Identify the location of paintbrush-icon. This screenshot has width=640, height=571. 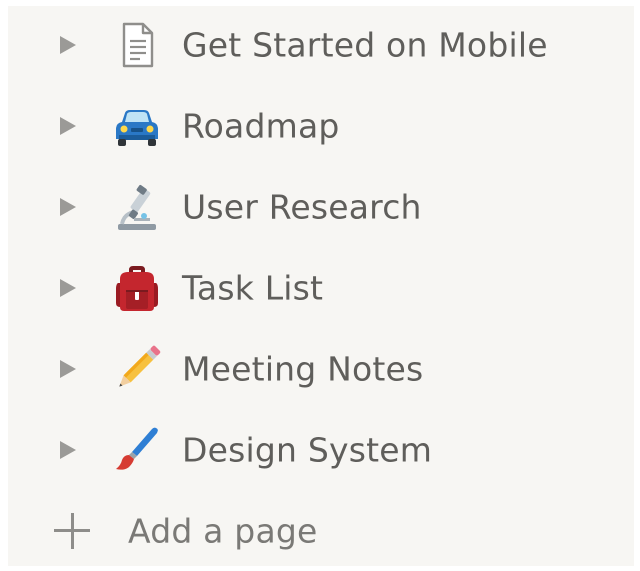
(137, 450).